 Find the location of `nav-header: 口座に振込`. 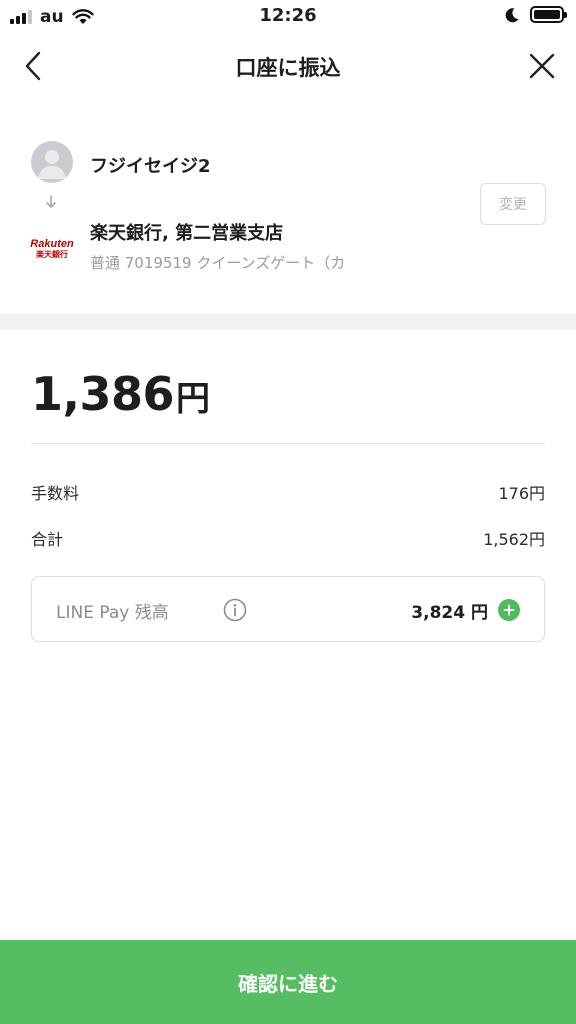

nav-header: 口座に振込 is located at coordinates (288, 66).